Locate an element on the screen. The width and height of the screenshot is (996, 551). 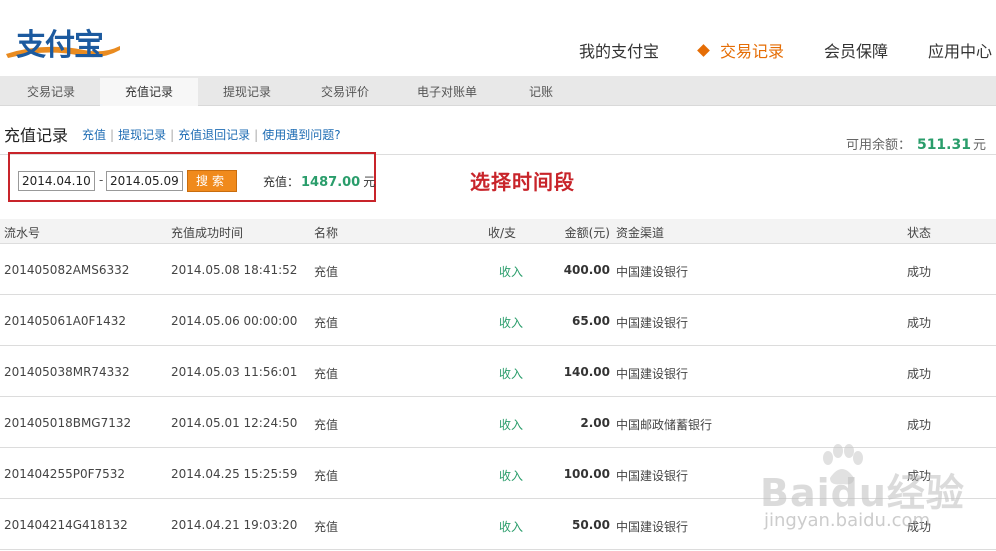
header: 支付宝 我的支付宝 交易记录 会员保障 应用中心 is located at coordinates (498, 38).